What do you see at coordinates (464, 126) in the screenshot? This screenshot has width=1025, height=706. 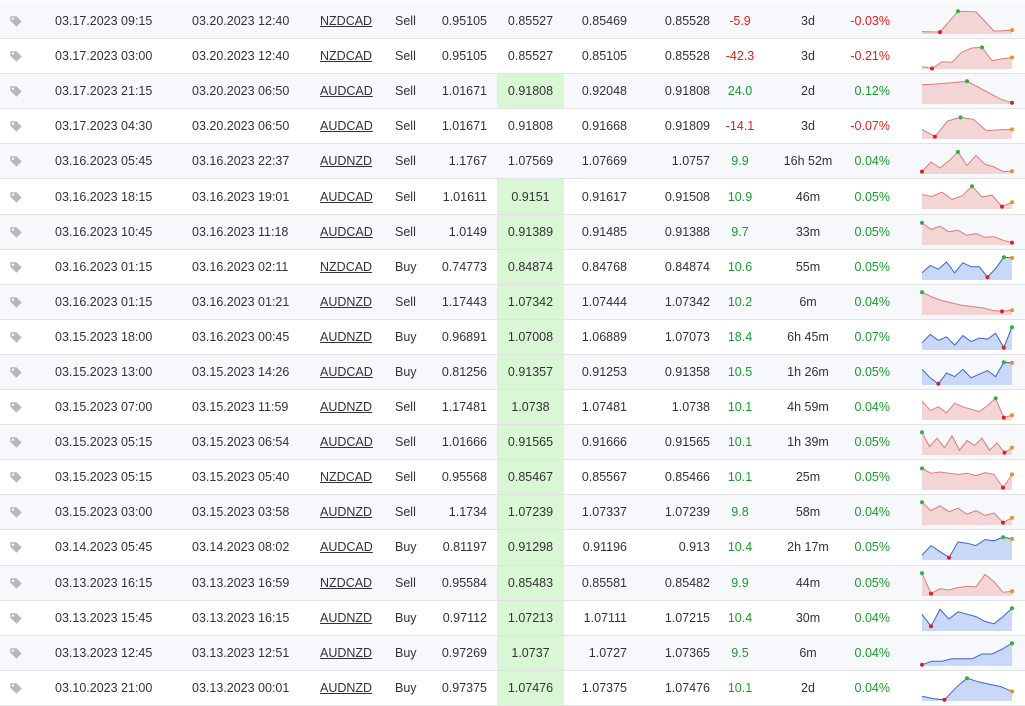 I see `price-open: 1.01671` at bounding box center [464, 126].